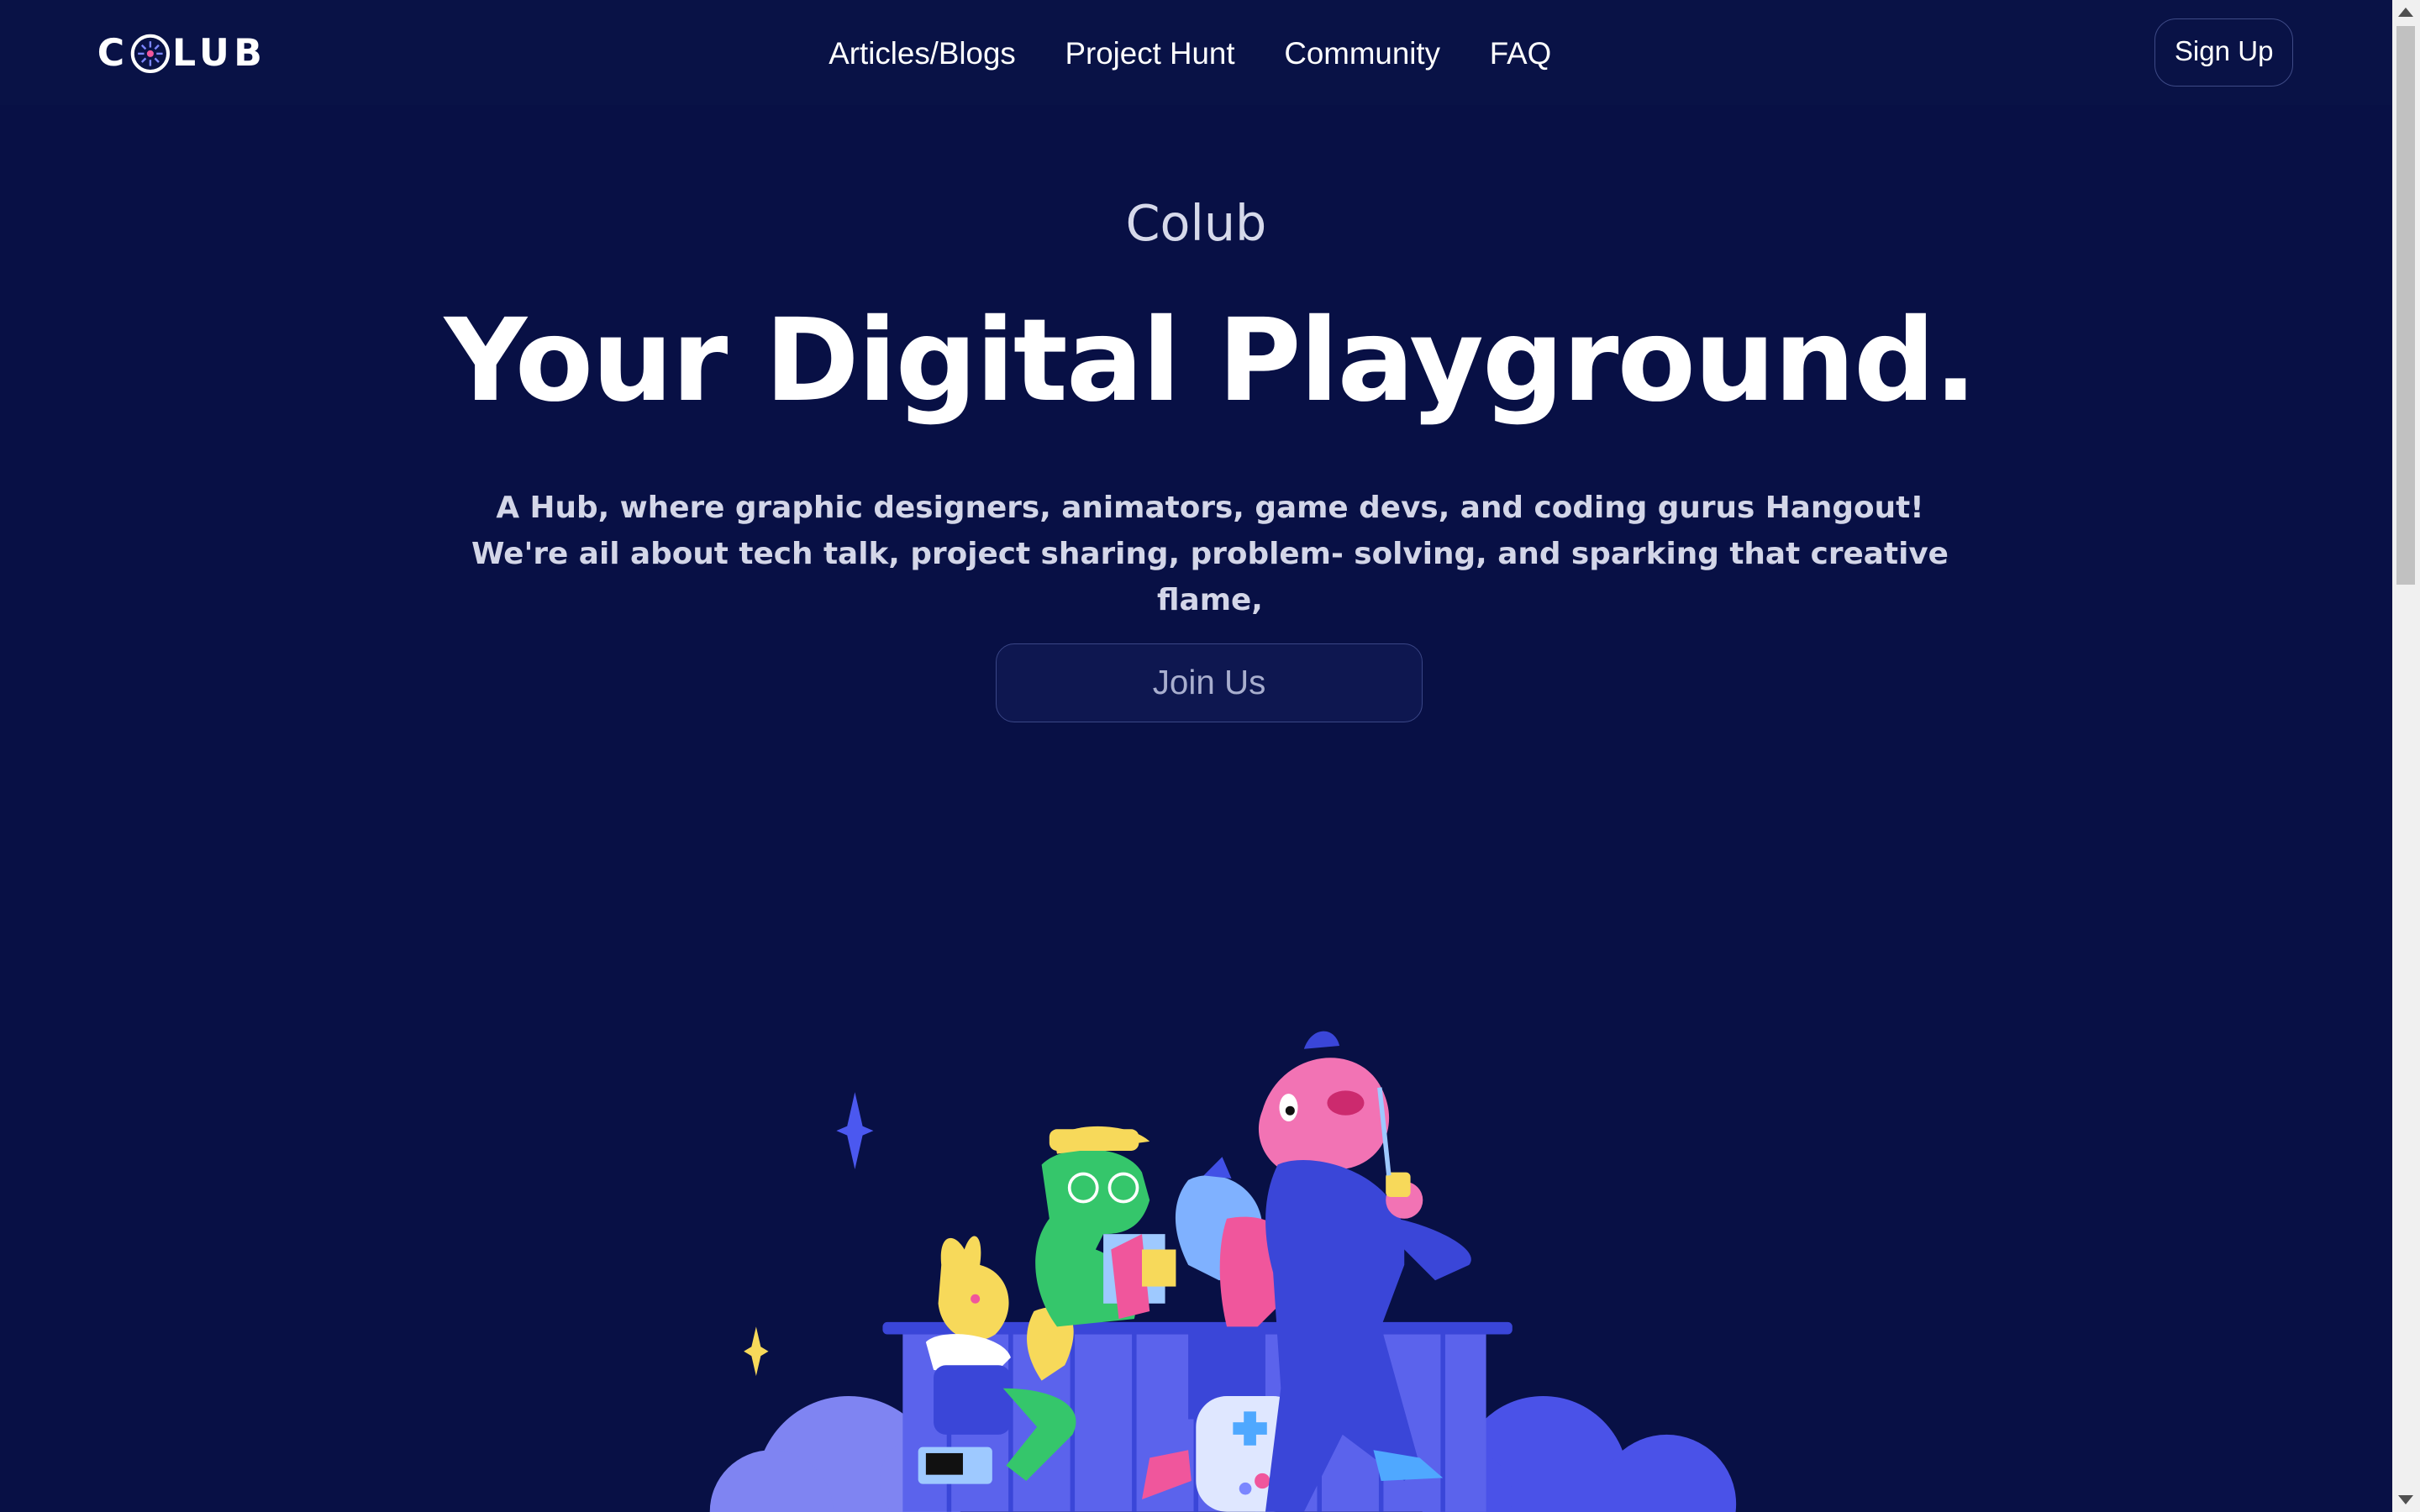 Image resolution: width=2420 pixels, height=1512 pixels. What do you see at coordinates (1196, 223) in the screenshot?
I see `hero-brand-name: Colub` at bounding box center [1196, 223].